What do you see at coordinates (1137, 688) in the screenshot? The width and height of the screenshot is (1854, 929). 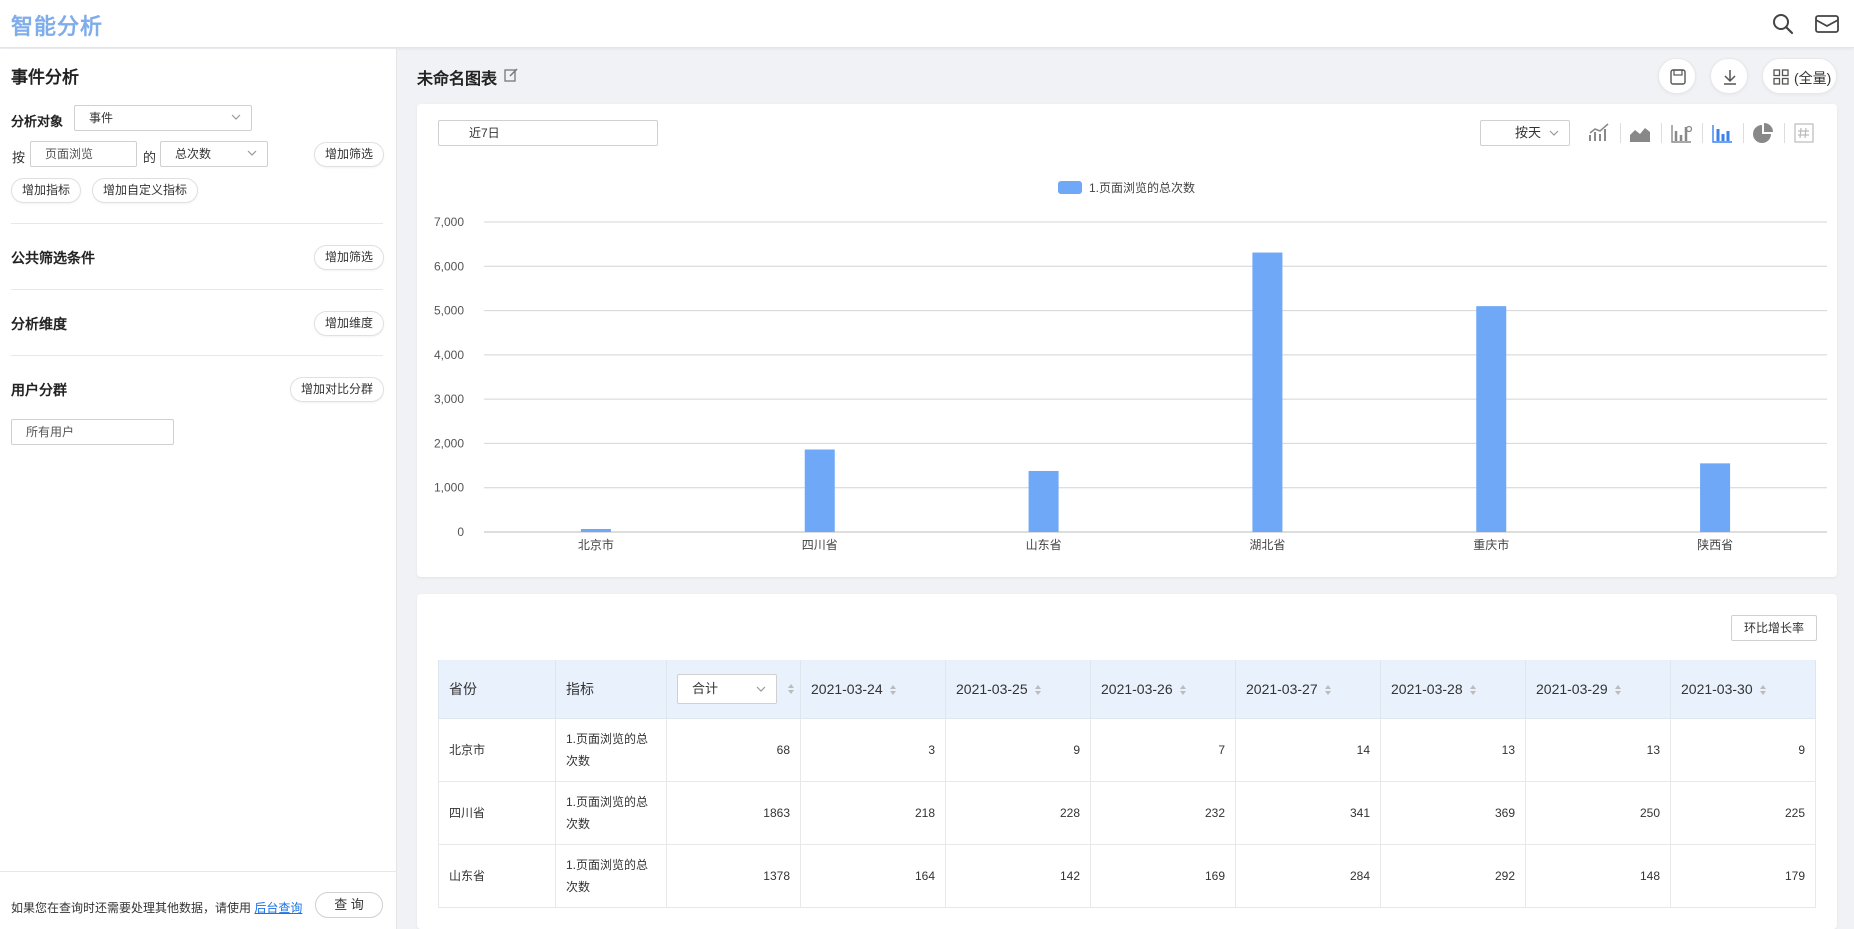 I see `th-date-label: 2021-03-26` at bounding box center [1137, 688].